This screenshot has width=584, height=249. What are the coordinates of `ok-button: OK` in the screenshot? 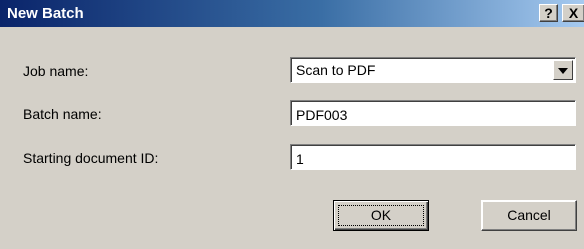 It's located at (381, 215).